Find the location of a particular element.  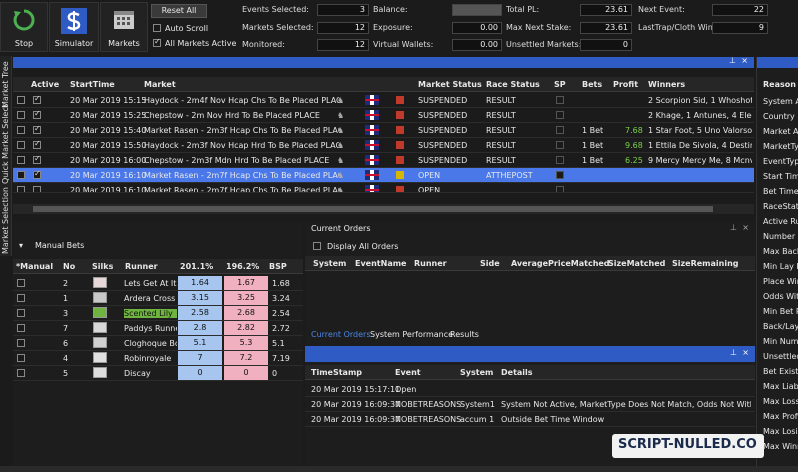

col-avg-price: AveragePriceMatched is located at coordinates (560, 263).